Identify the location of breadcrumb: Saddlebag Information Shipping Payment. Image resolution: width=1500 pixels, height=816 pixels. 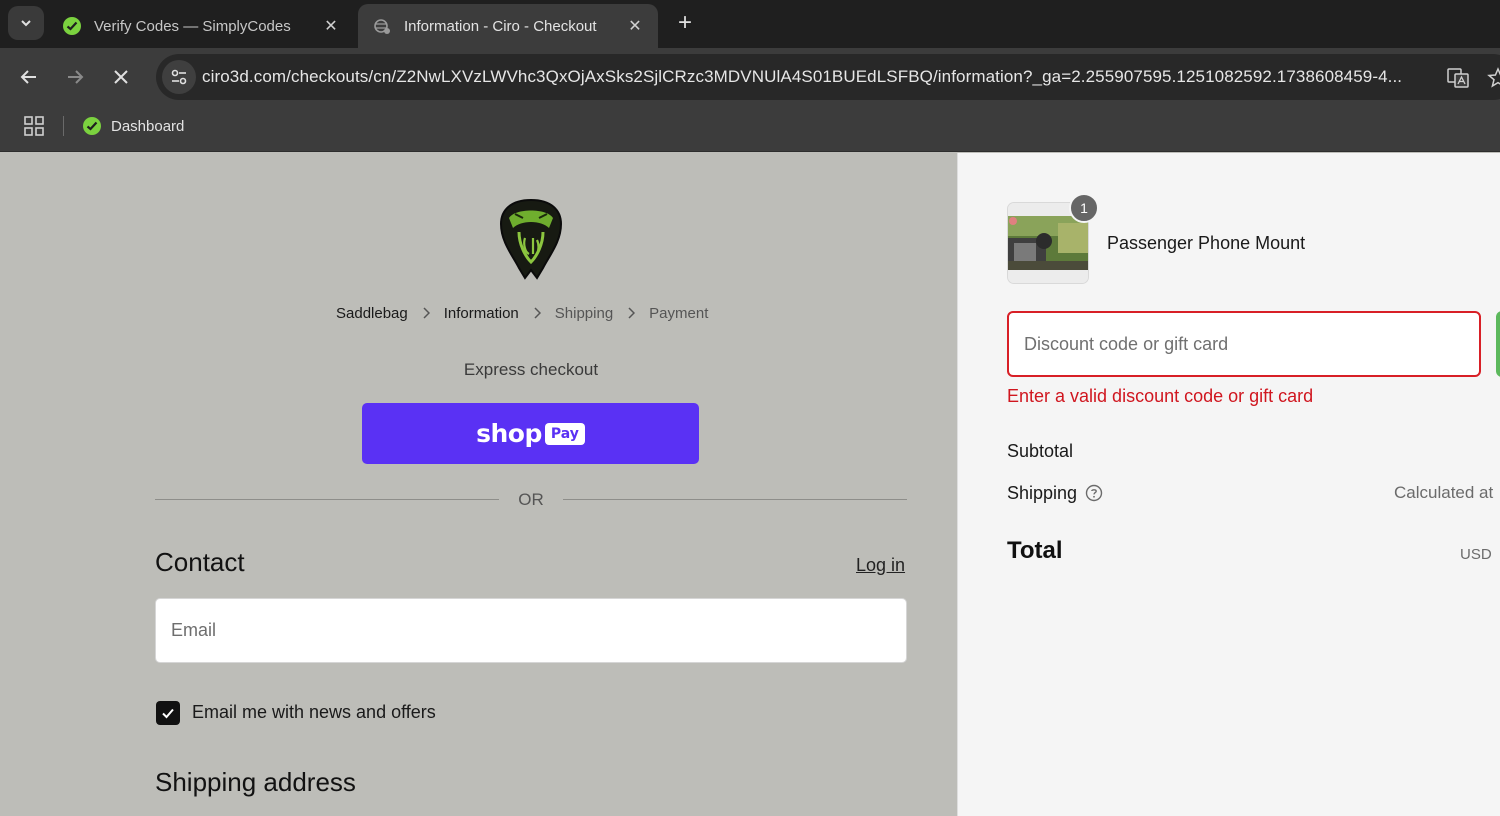
(522, 313).